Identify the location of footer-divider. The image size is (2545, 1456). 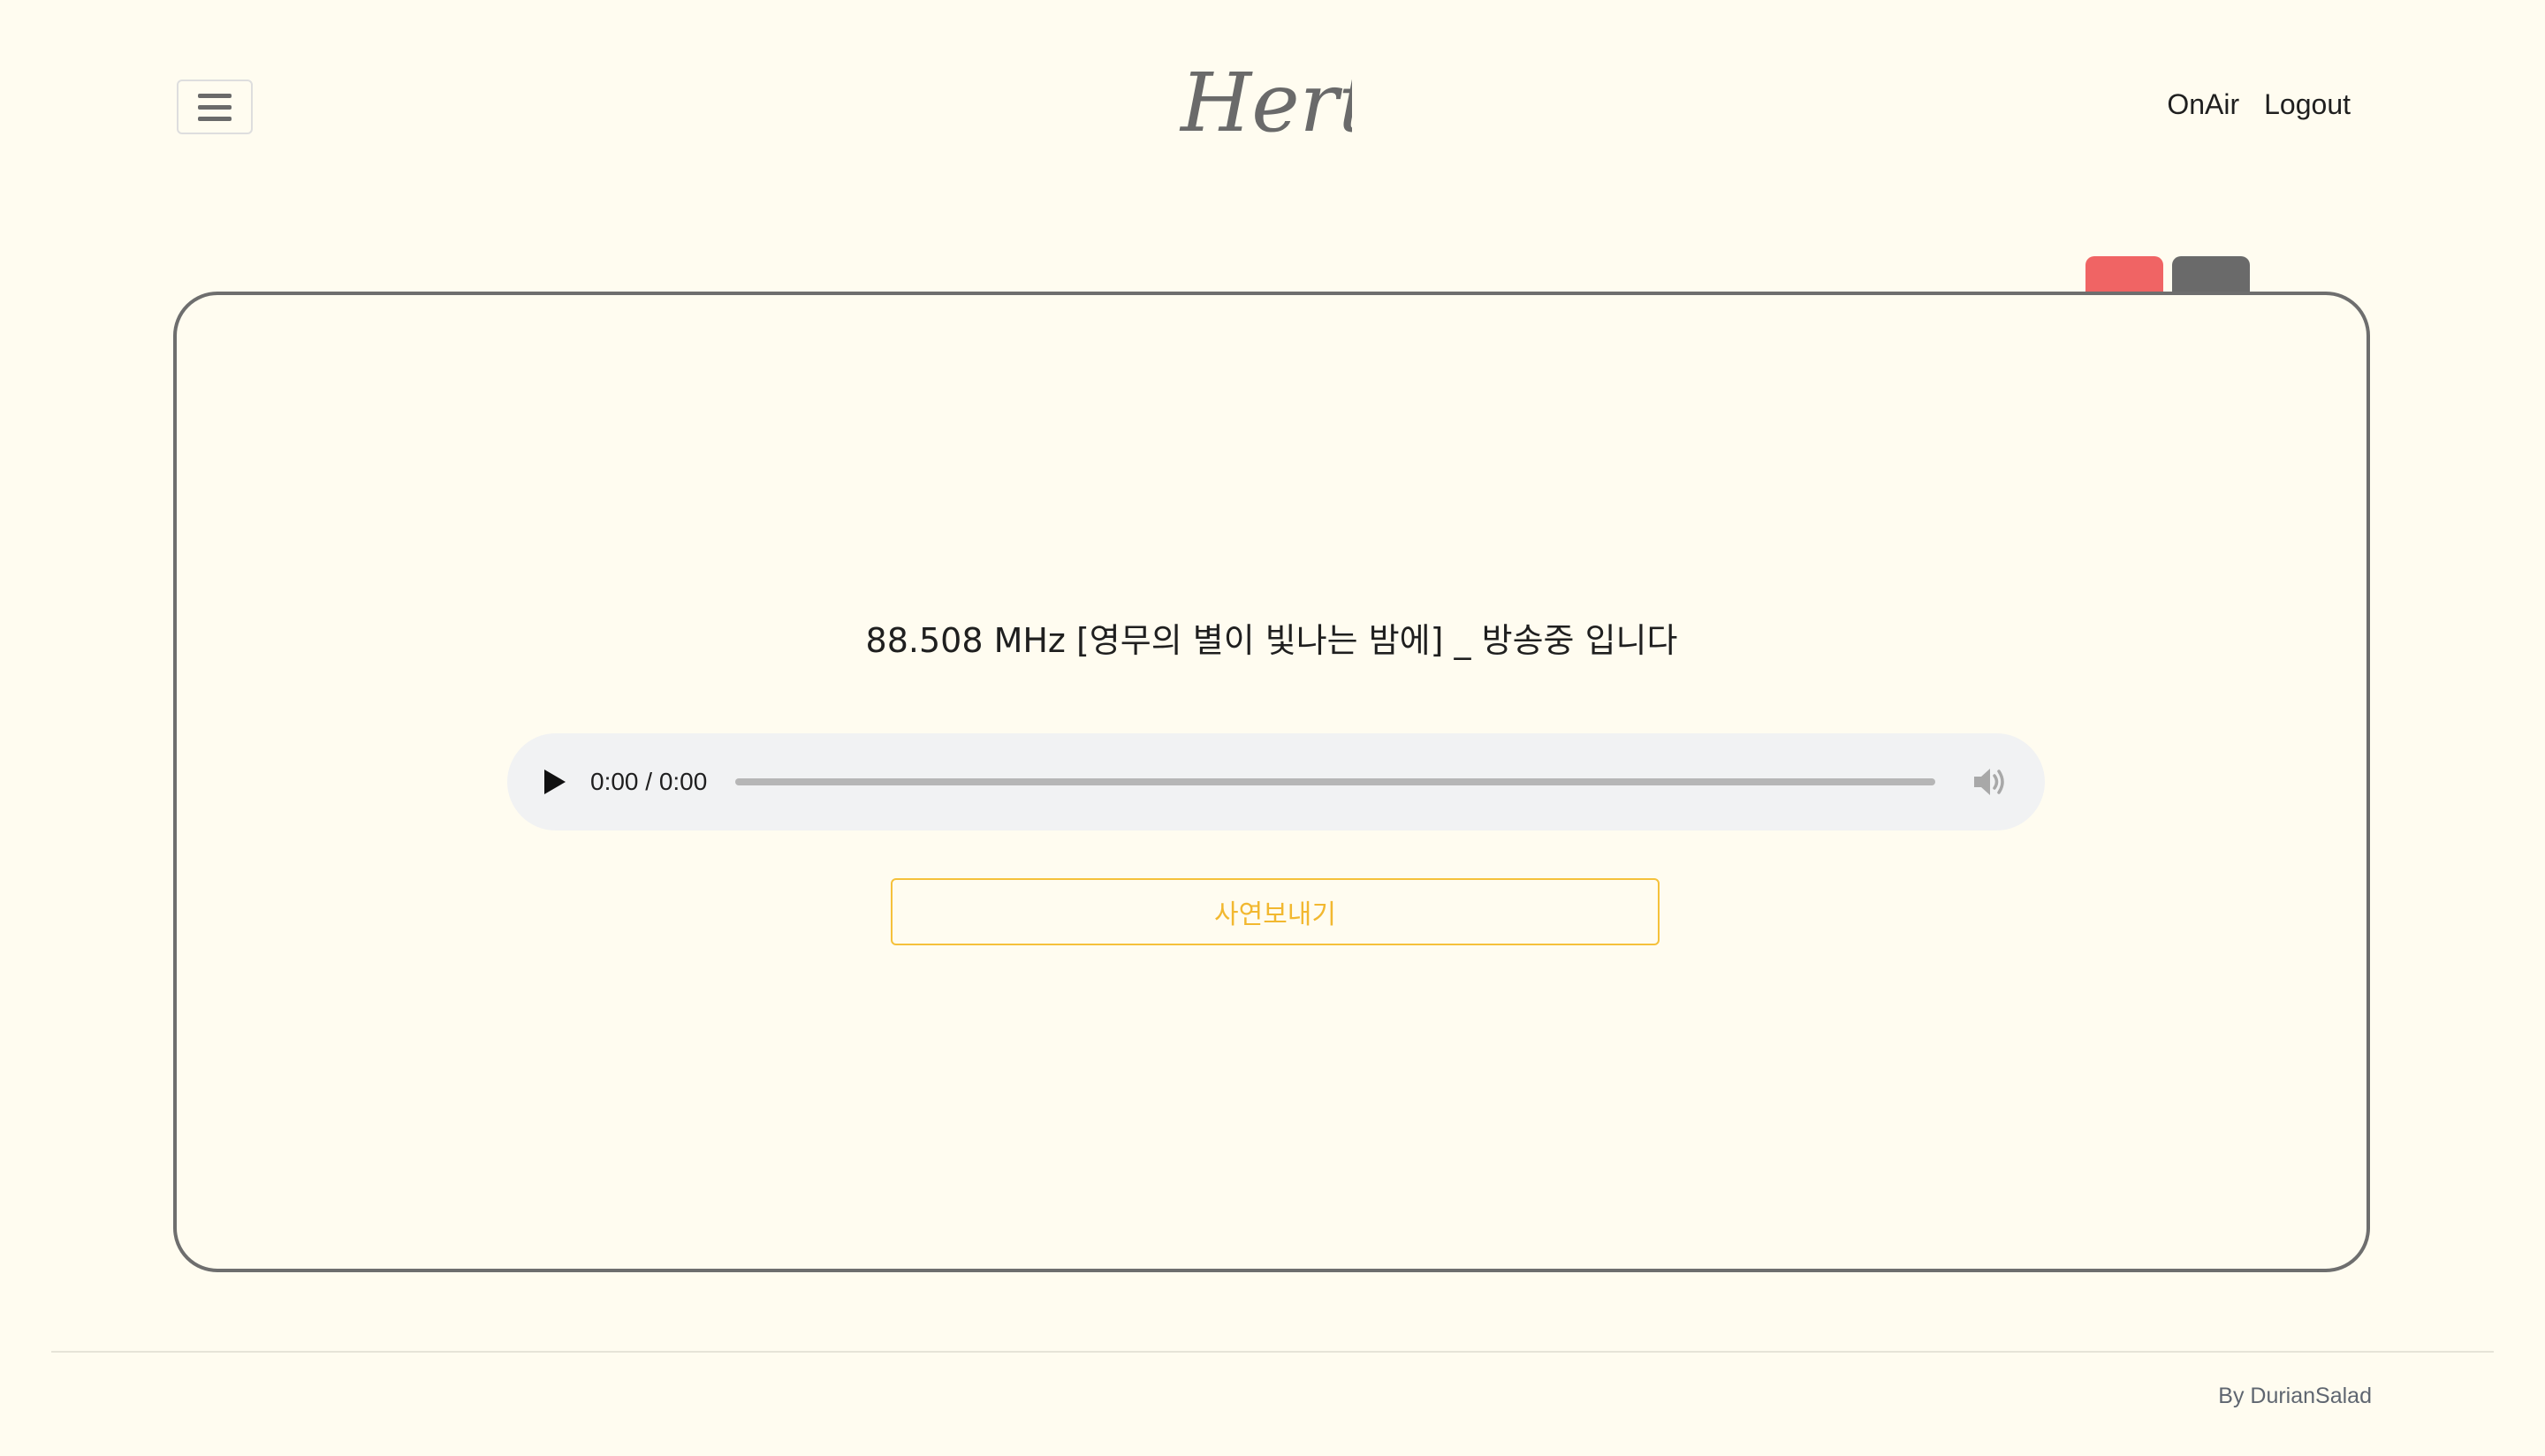
(1272, 1352).